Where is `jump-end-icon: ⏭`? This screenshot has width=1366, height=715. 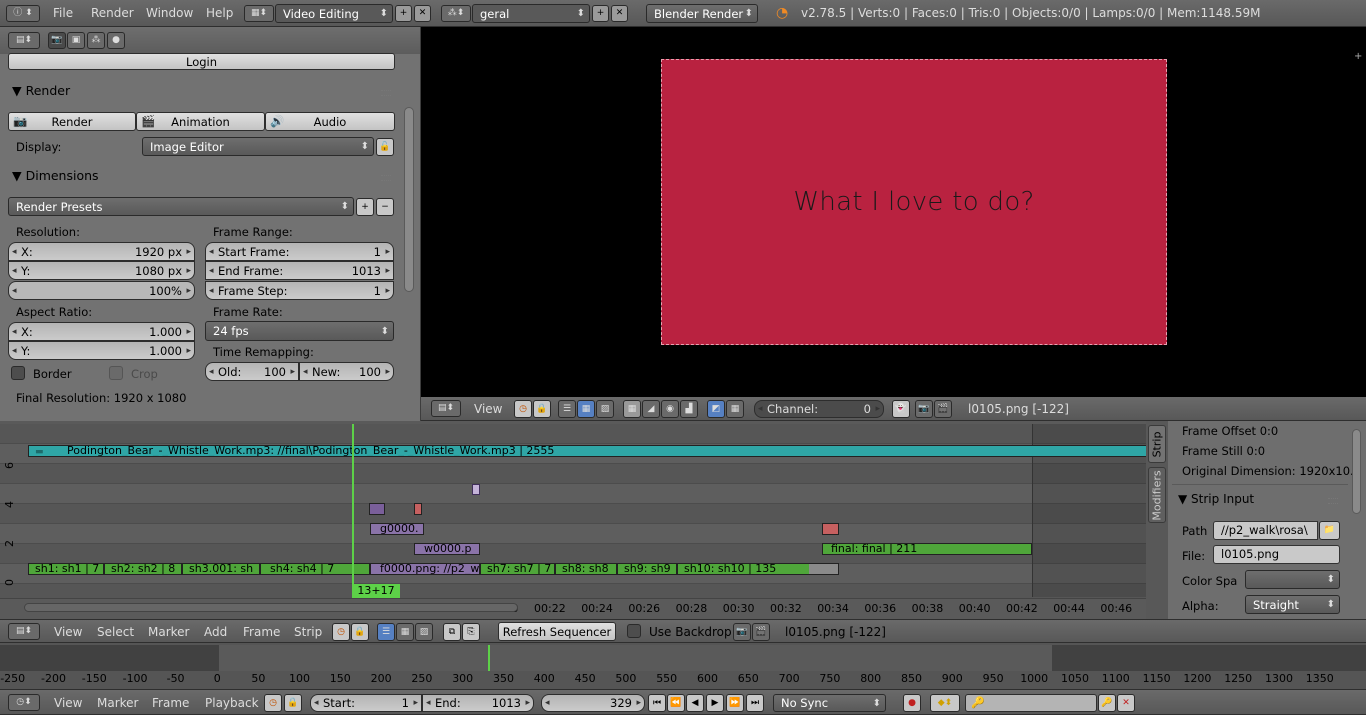 jump-end-icon: ⏭ is located at coordinates (755, 703).